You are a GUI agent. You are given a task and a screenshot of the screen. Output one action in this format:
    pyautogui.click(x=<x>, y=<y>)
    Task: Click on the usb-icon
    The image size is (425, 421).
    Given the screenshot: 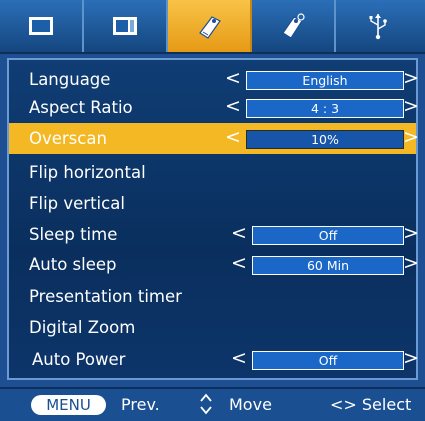 What is the action you would take?
    pyautogui.click(x=378, y=26)
    